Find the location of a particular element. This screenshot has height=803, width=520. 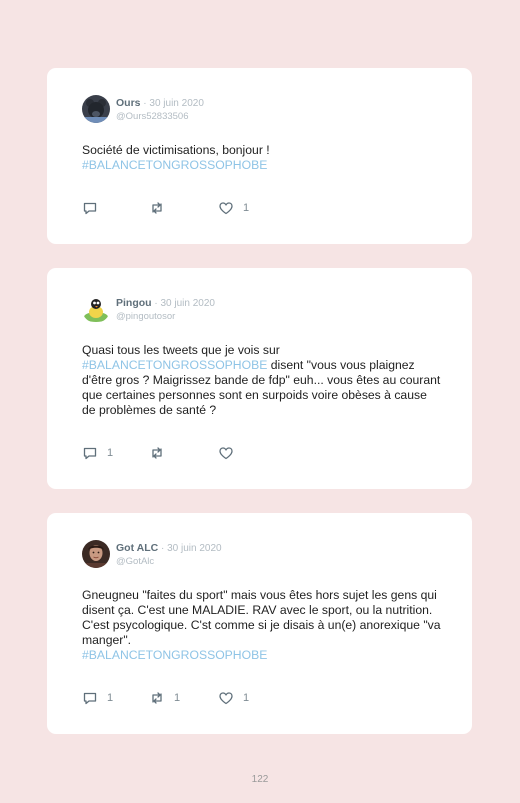

tweet-text-content: Quasi tous les tweets que je vois sur is located at coordinates (181, 350).